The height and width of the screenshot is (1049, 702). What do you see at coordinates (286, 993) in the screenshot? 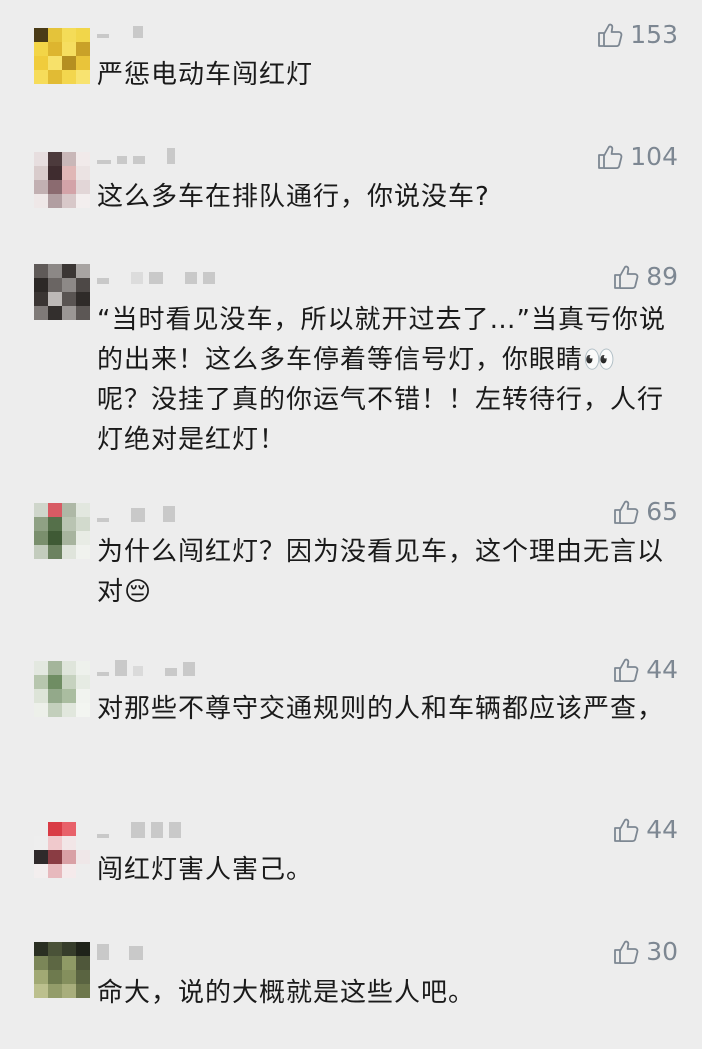
I see `comment-text: 命大，说的大概就是这些人吧。` at bounding box center [286, 993].